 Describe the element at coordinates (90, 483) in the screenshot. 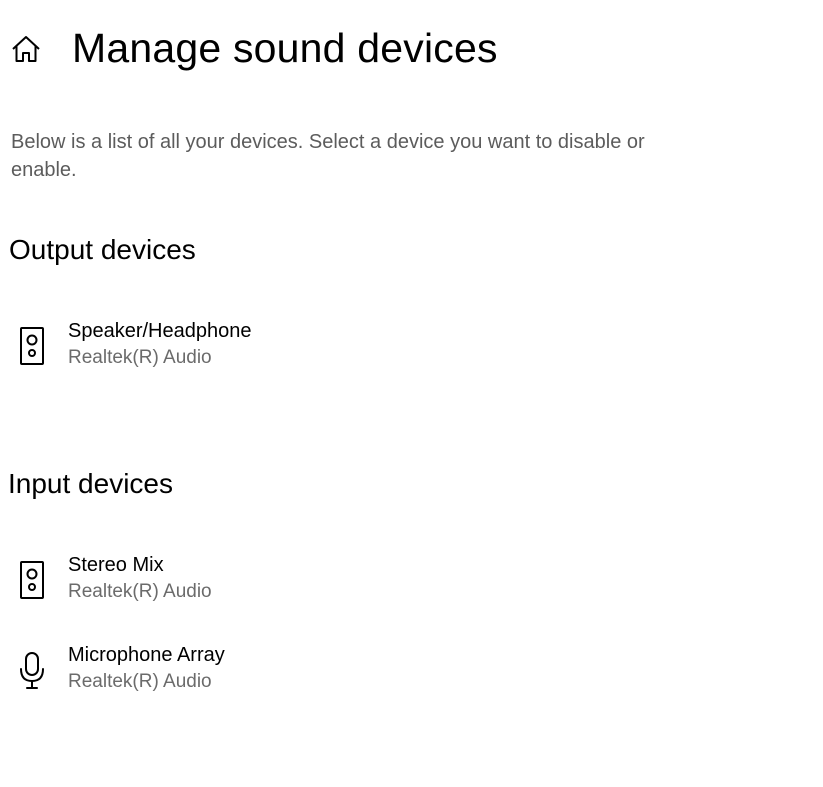

I see `input-devices-heading: Input devices` at that location.